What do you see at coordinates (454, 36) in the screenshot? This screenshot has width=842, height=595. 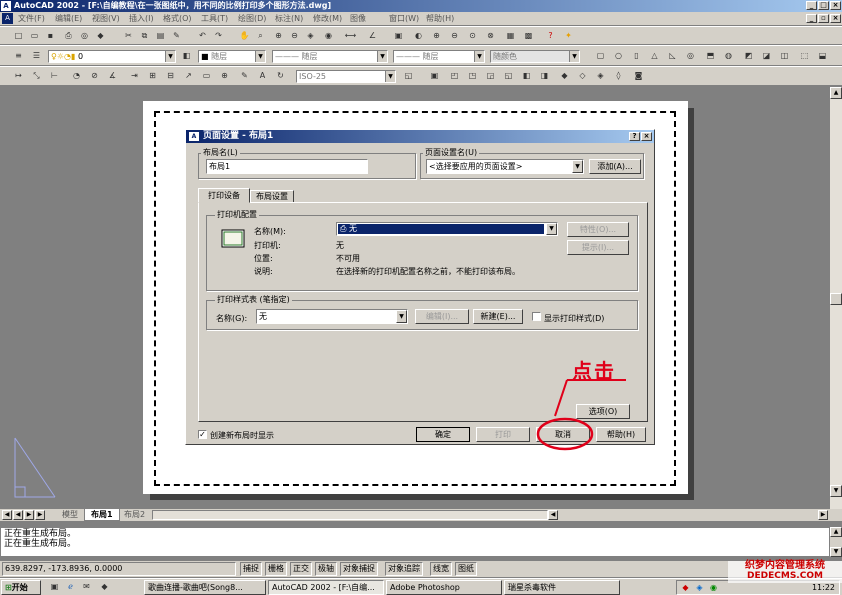 I see `zoom-out-icon: ⊖` at bounding box center [454, 36].